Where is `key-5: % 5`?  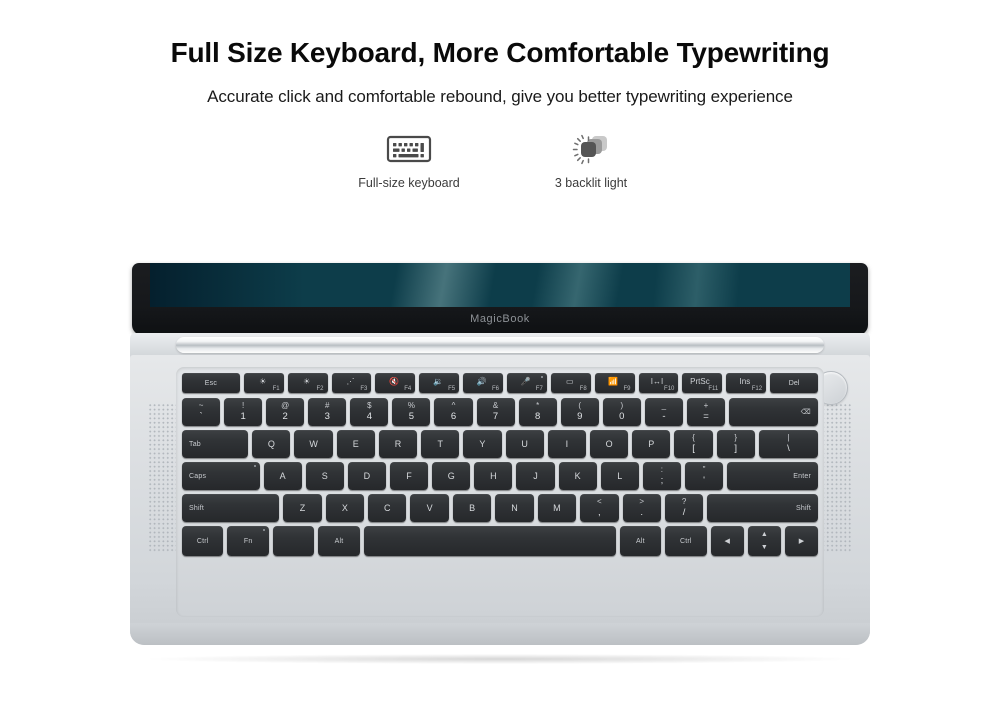
key-5: % 5 is located at coordinates (411, 412).